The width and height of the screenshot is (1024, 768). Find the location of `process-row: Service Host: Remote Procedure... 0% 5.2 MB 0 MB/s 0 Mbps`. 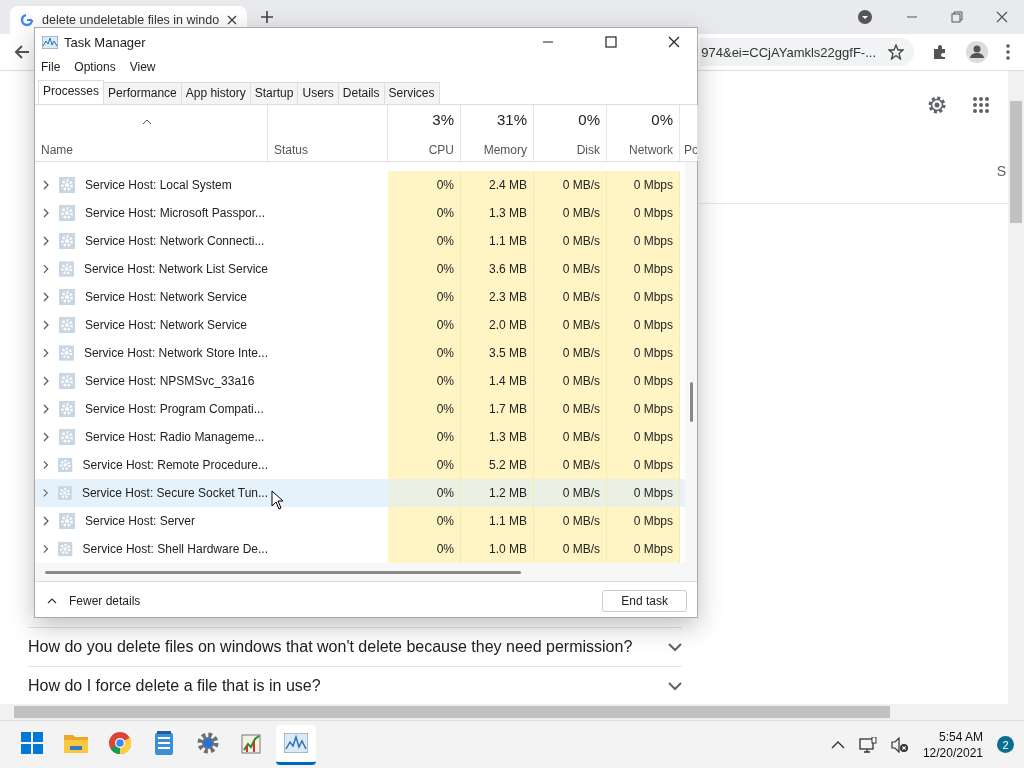

process-row: Service Host: Remote Procedure... 0% 5.2 MB 0 MB/s 0 Mbps is located at coordinates (360, 465).